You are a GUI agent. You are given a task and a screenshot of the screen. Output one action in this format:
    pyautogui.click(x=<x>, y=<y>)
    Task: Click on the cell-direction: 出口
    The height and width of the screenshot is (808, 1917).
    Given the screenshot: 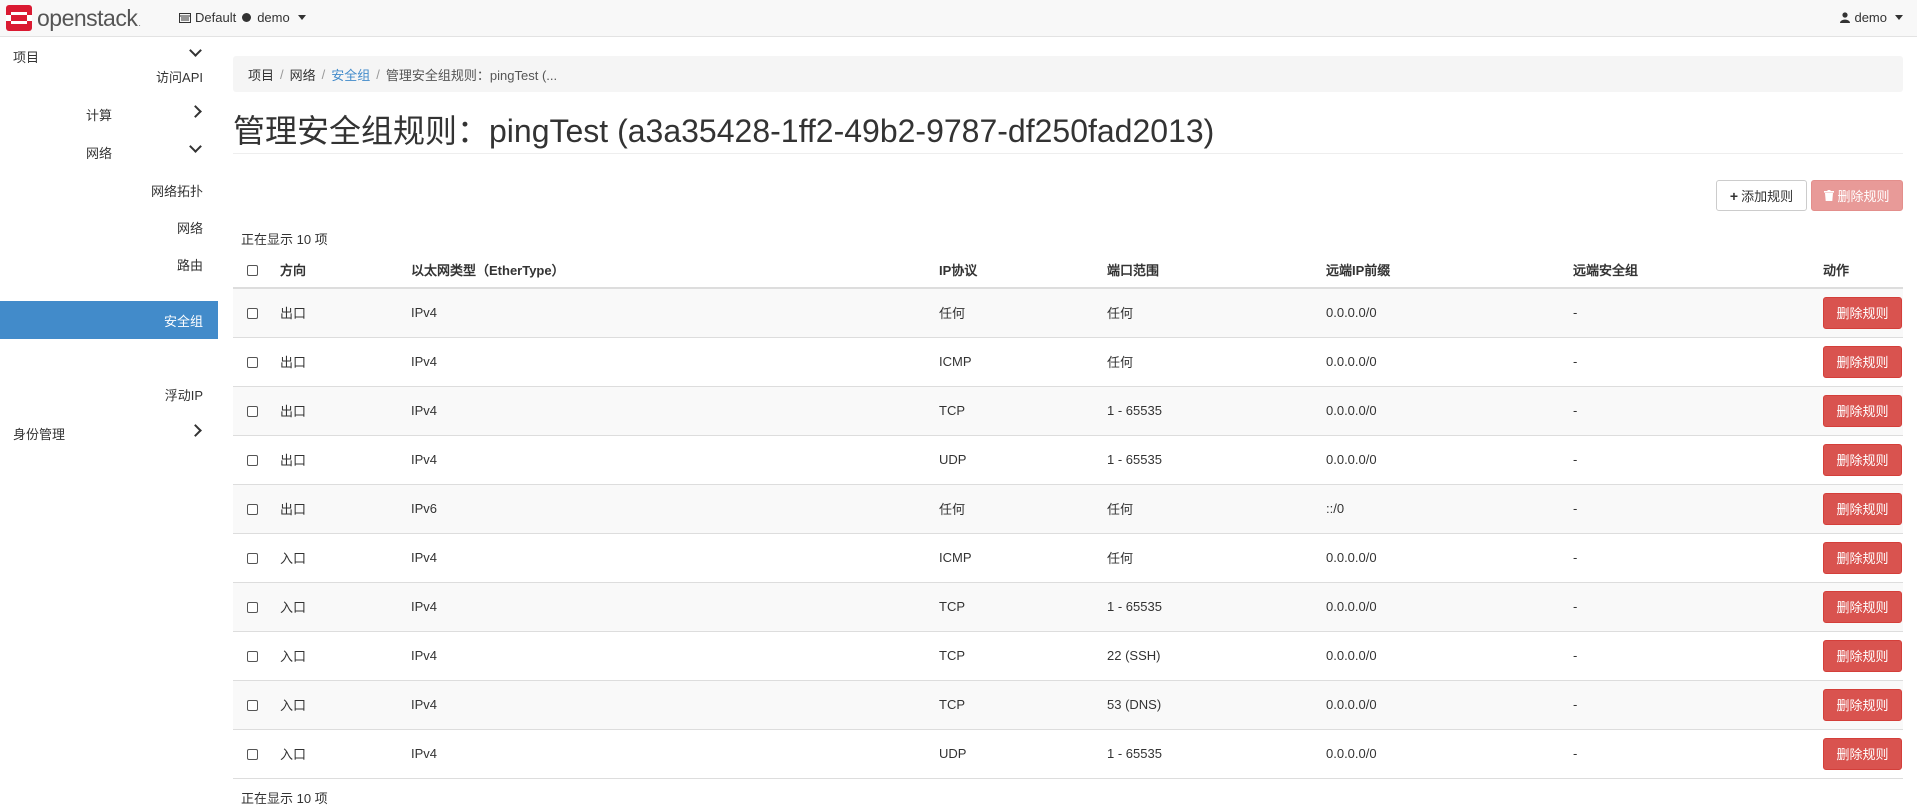 What is the action you would take?
    pyautogui.click(x=345, y=313)
    